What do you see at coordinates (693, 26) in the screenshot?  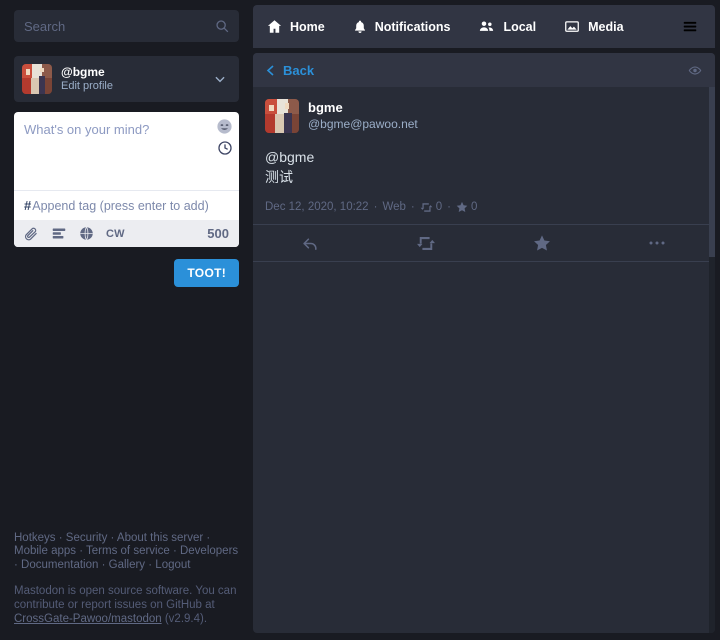 I see `hamburger-menu-icon` at bounding box center [693, 26].